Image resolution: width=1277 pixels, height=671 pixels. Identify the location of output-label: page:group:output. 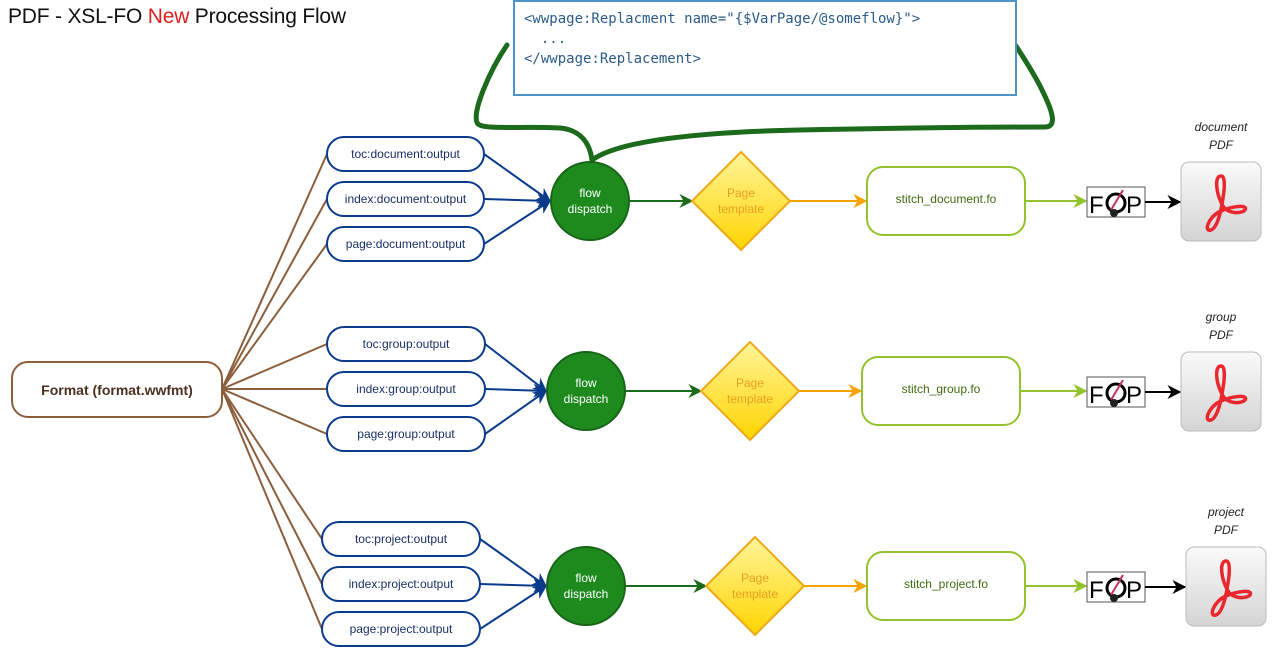
(406, 434).